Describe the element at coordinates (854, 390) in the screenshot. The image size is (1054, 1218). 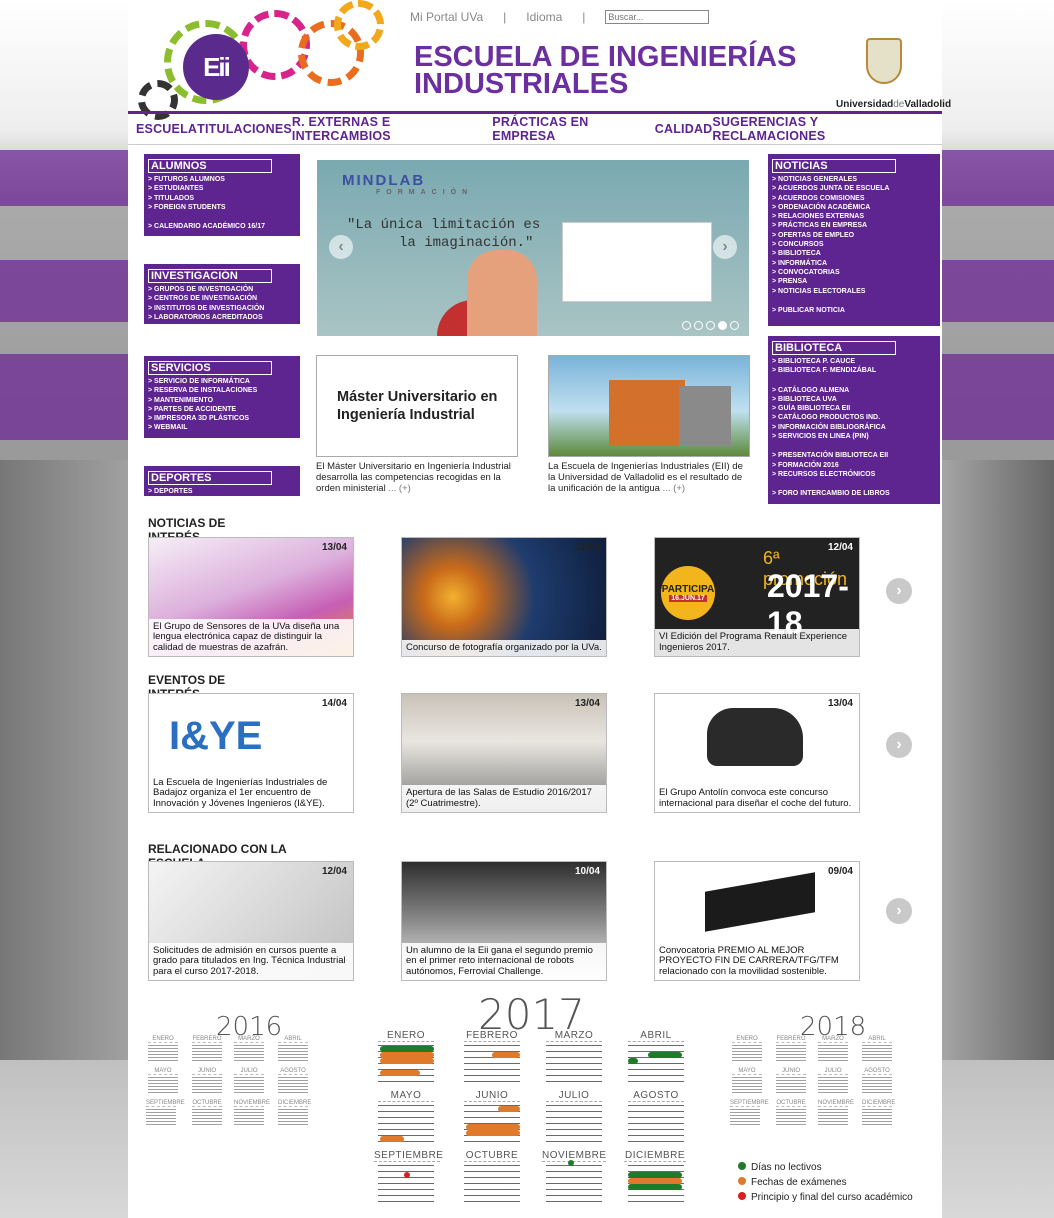
I see `menu-item: > CATÁLOGO ALMENA` at that location.